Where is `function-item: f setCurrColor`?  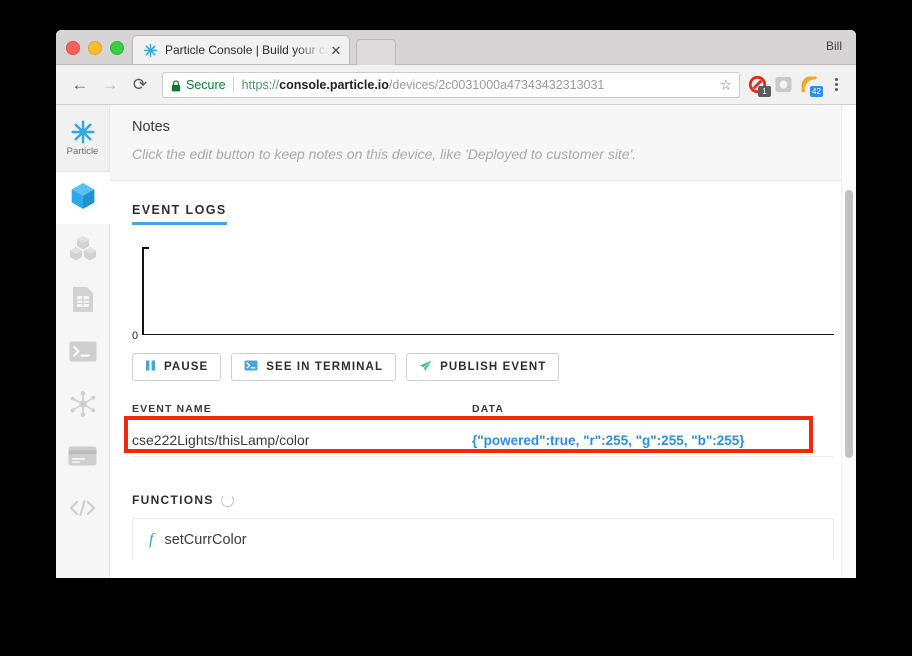
function-item: f setCurrColor is located at coordinates (483, 539).